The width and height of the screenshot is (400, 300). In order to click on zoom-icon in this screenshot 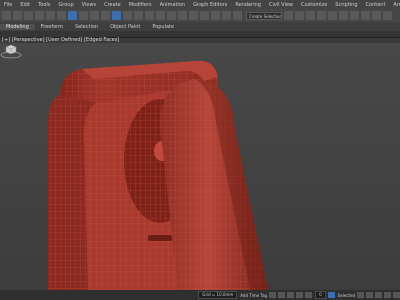, I will do `click(369, 295)`.